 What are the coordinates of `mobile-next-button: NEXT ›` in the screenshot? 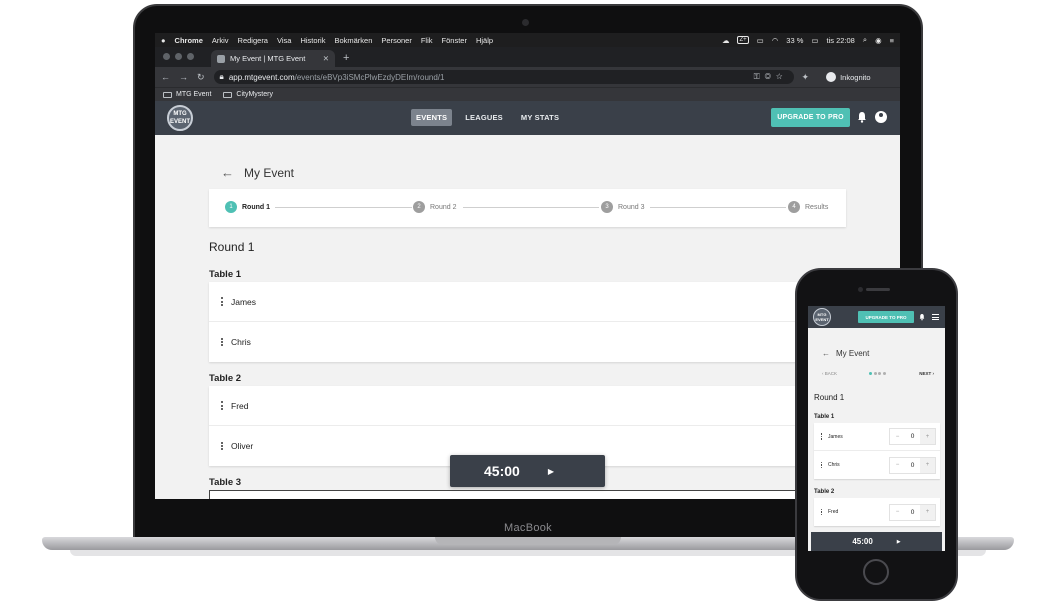 It's located at (926, 373).